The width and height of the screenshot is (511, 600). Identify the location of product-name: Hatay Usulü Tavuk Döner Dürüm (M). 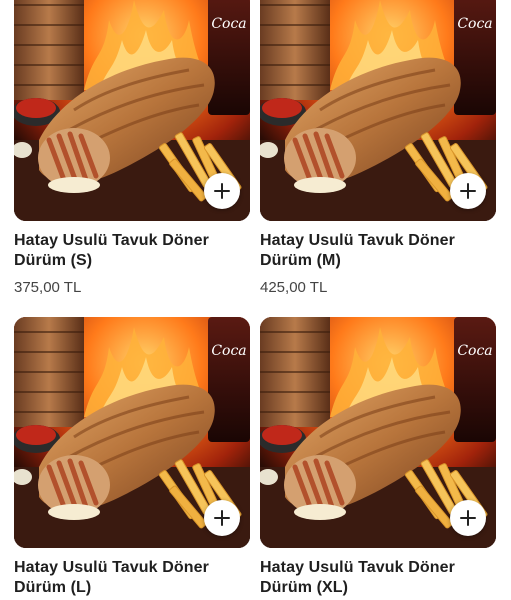
(357, 250).